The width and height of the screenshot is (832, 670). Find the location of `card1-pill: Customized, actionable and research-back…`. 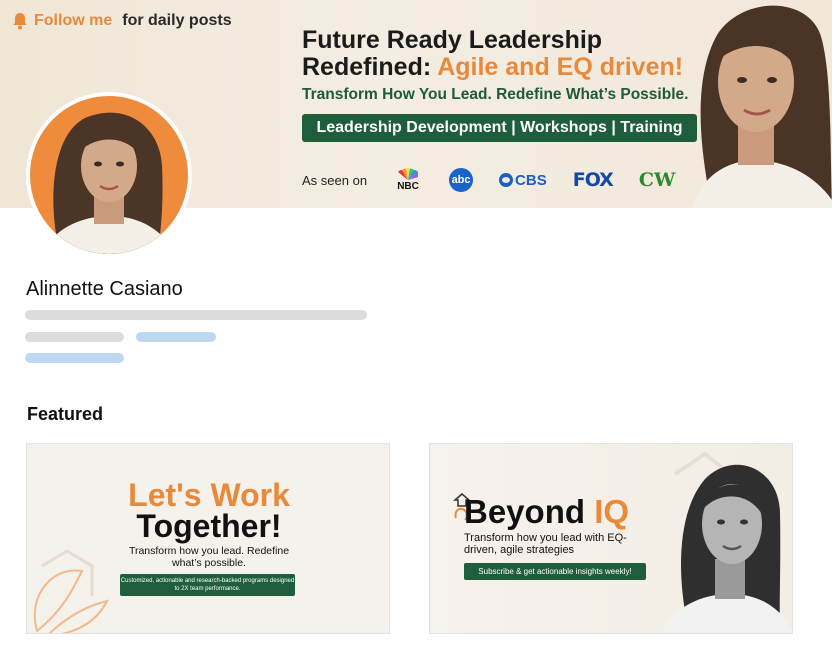

card1-pill: Customized, actionable and research-back… is located at coordinates (207, 585).